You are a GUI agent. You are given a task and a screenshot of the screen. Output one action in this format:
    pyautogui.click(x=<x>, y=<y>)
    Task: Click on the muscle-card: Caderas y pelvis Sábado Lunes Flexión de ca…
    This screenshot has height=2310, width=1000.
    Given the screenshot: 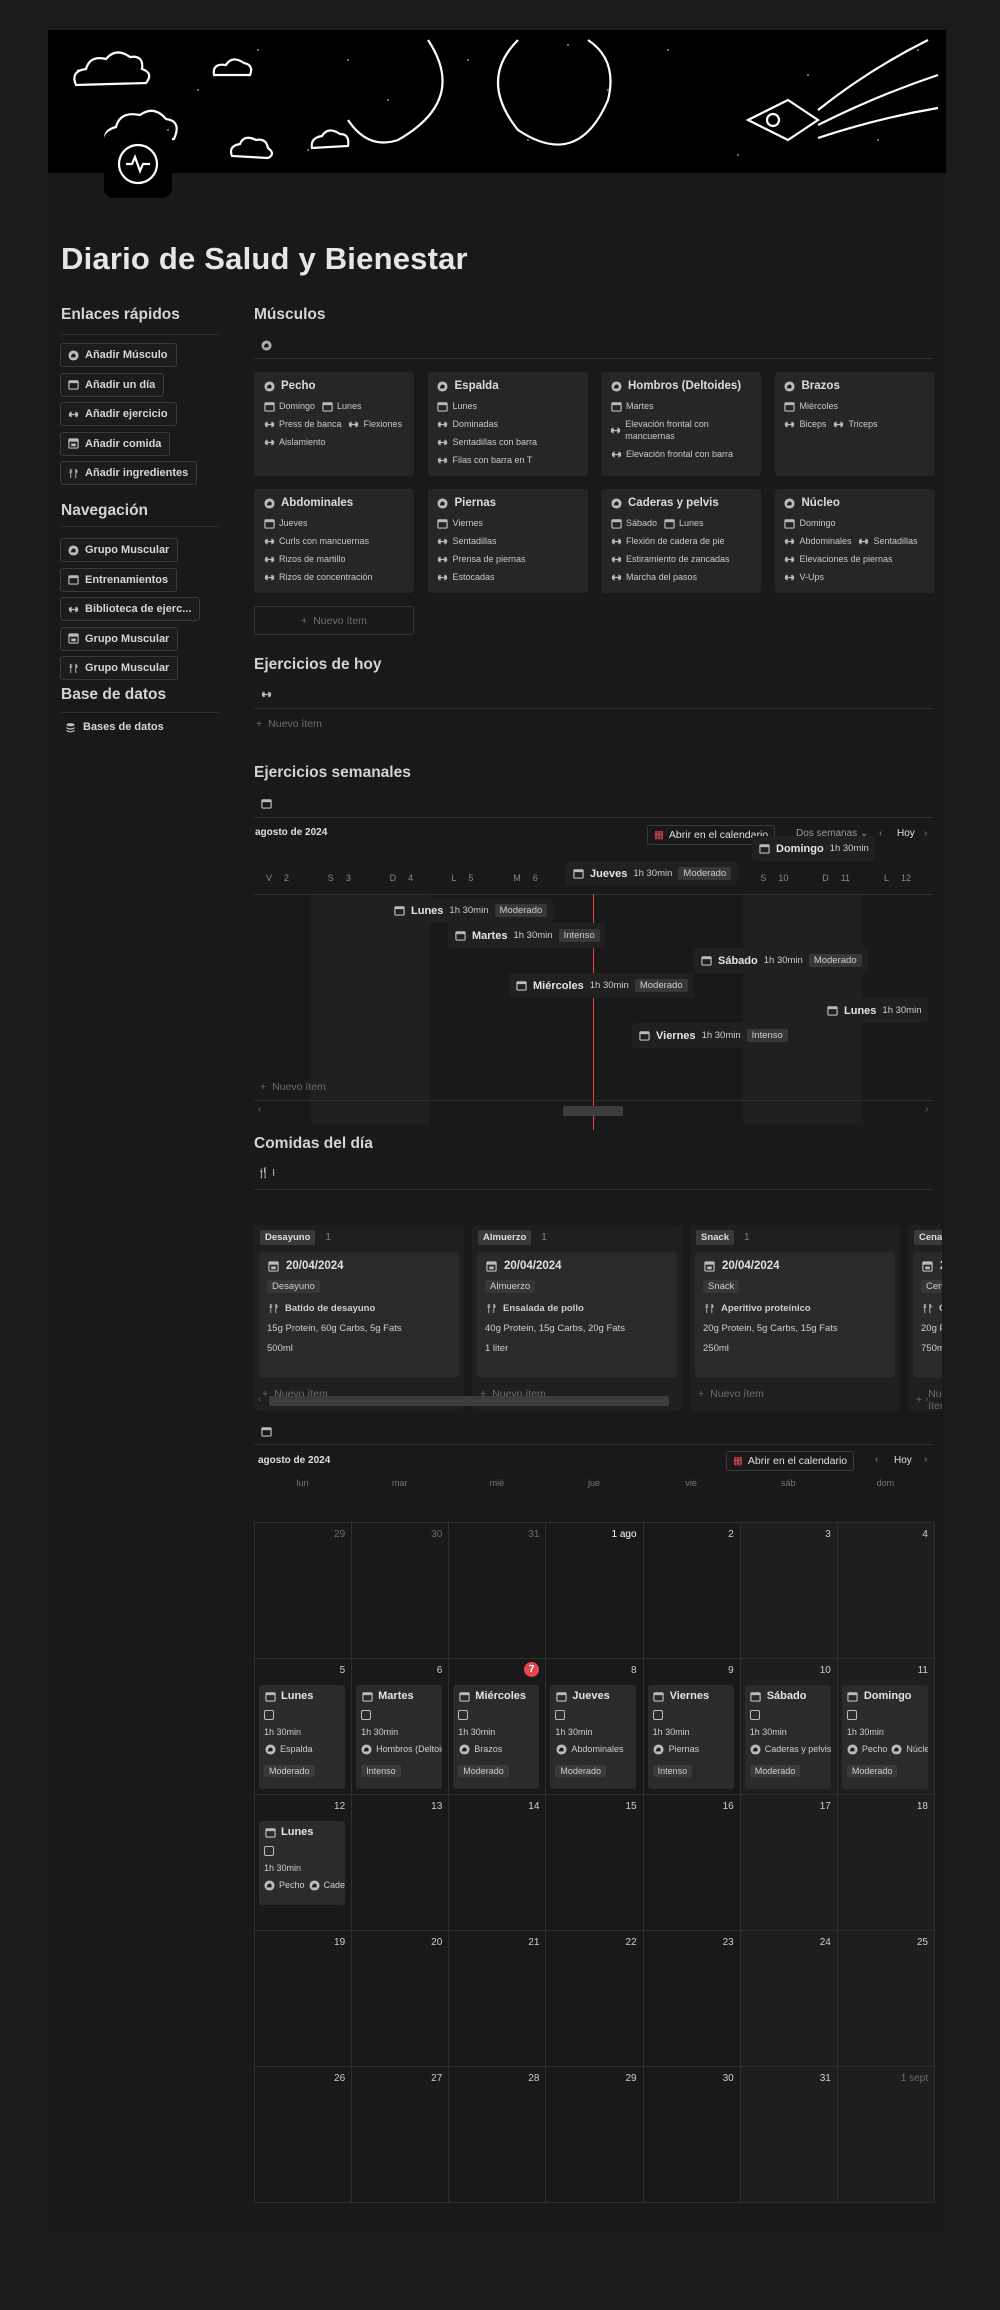 What is the action you would take?
    pyautogui.click(x=681, y=541)
    